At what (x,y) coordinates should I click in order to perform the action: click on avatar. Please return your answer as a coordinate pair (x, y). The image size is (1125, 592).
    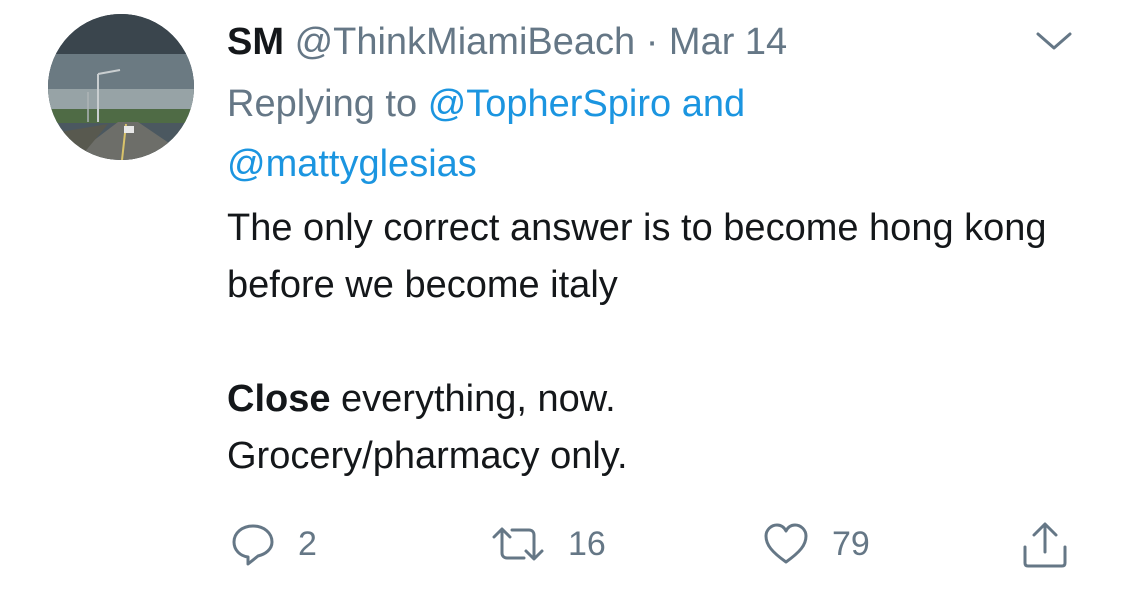
    Looking at the image, I should click on (121, 87).